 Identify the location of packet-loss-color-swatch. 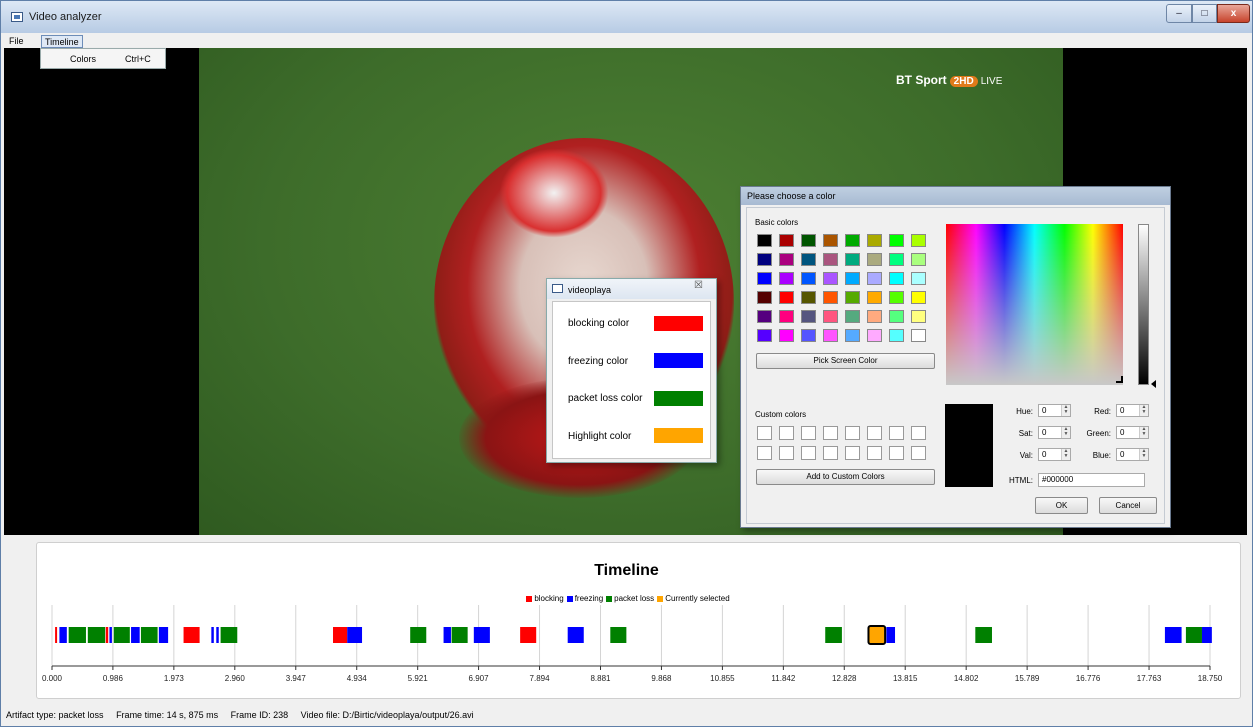
(678, 398).